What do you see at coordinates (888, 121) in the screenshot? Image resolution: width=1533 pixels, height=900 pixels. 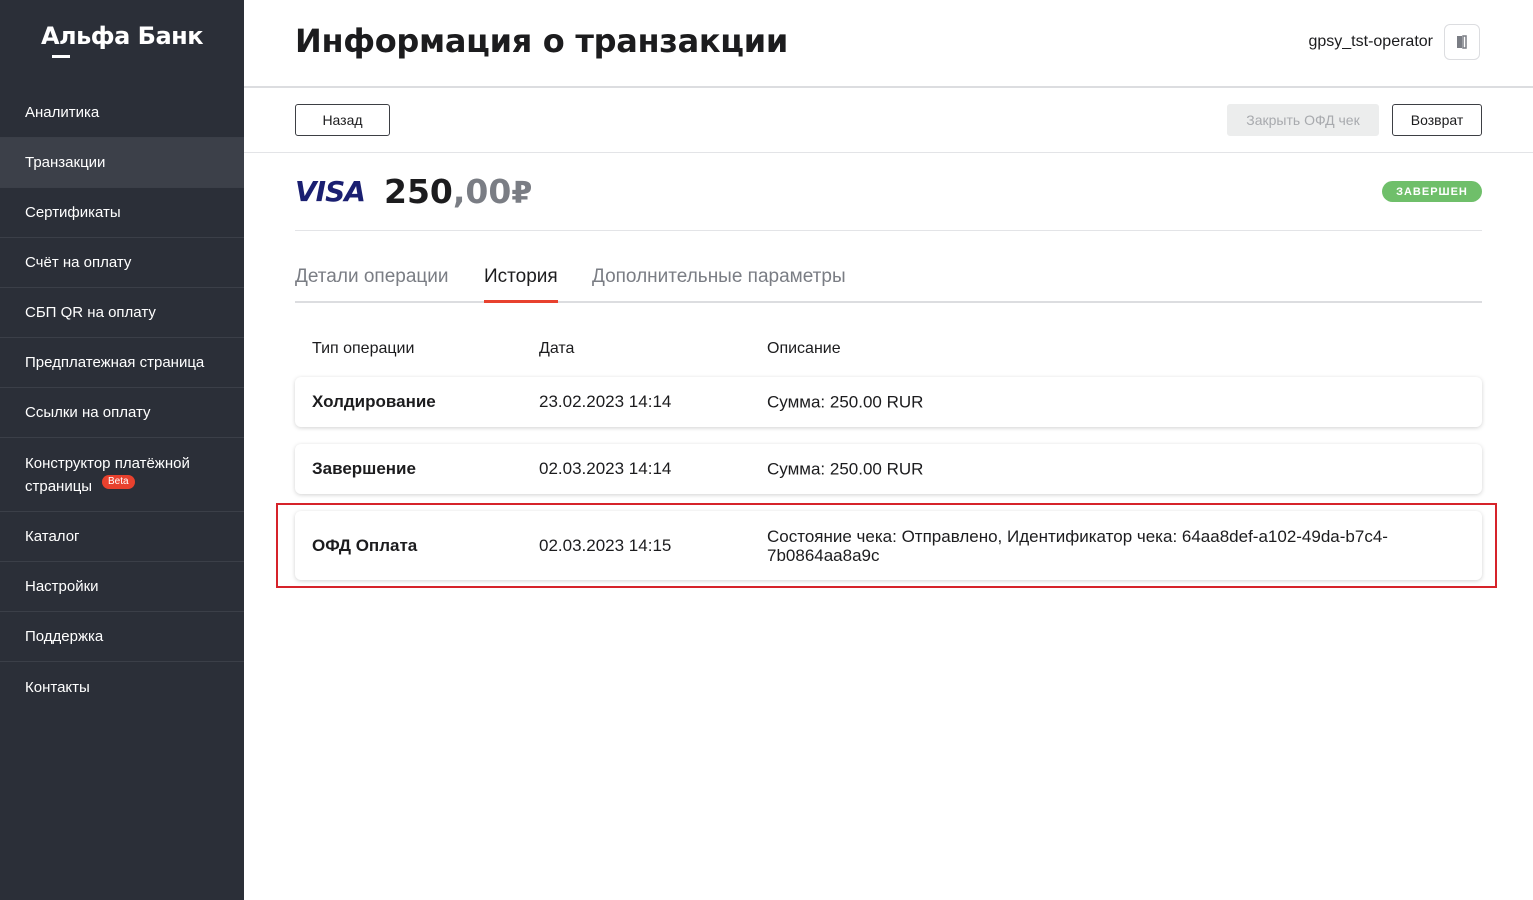 I see `action-toolbar: Назад Закрыть ОФД чек Возврат` at bounding box center [888, 121].